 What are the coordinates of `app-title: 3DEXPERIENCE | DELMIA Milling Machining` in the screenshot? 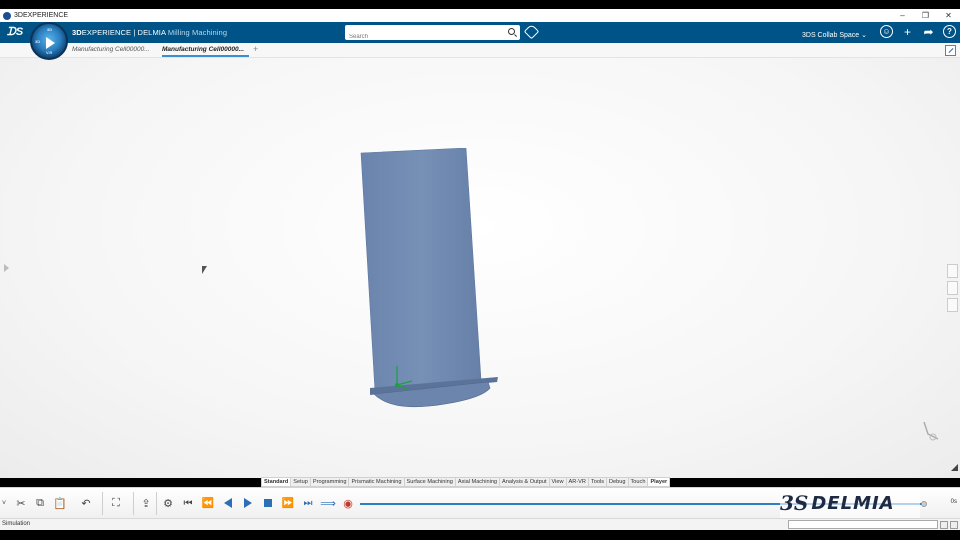 It's located at (149, 32).